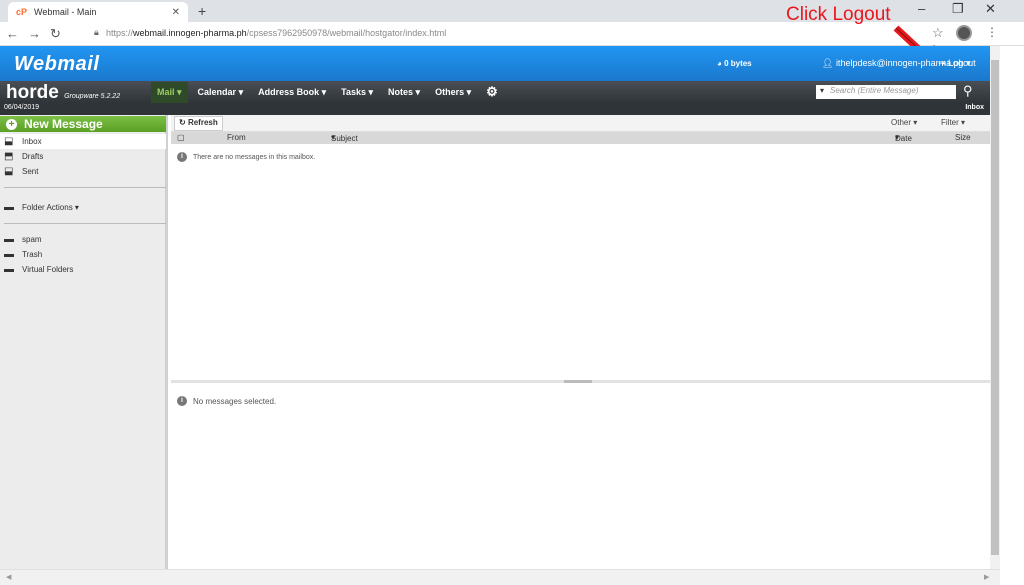 This screenshot has width=1024, height=585. I want to click on folder-trash: ▬ Trash, so click(83, 254).